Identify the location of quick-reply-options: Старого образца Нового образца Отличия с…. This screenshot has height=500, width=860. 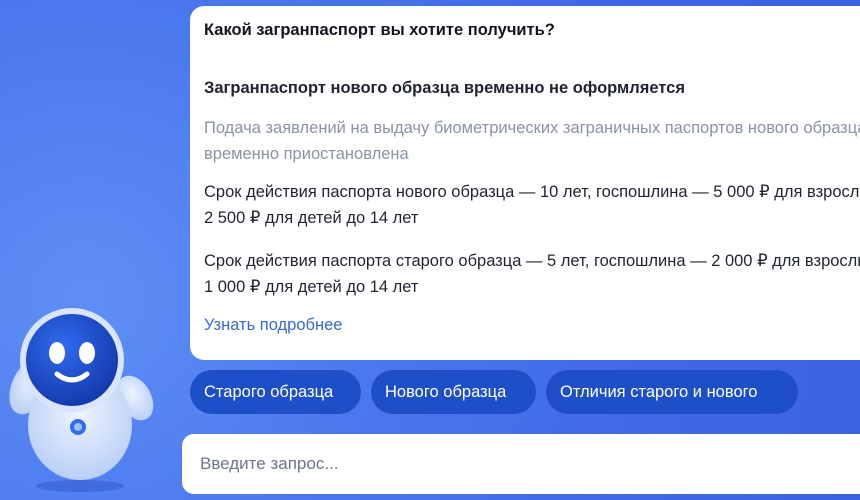
(494, 392).